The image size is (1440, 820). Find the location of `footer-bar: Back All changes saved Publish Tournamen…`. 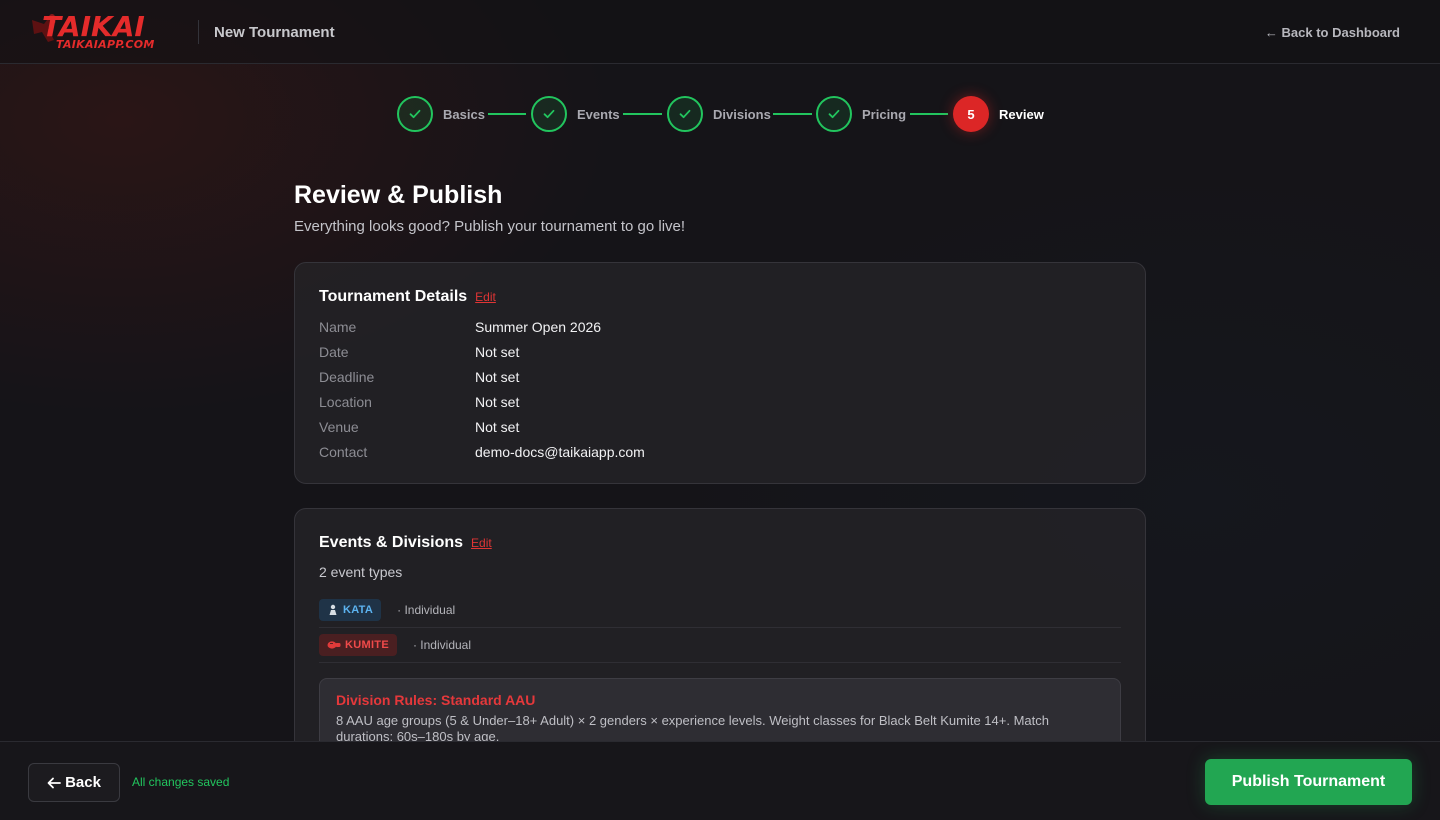

footer-bar: Back All changes saved Publish Tournamen… is located at coordinates (720, 780).